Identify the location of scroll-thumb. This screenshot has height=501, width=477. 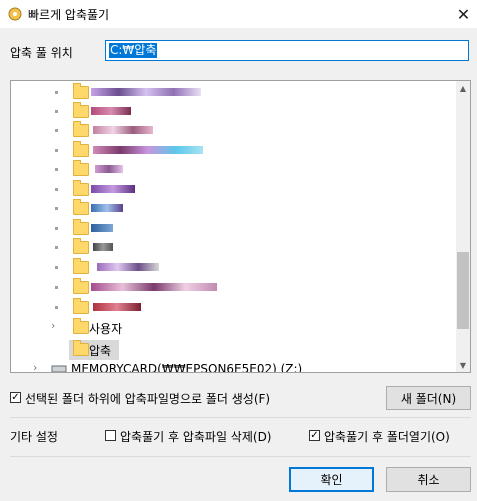
(463, 290).